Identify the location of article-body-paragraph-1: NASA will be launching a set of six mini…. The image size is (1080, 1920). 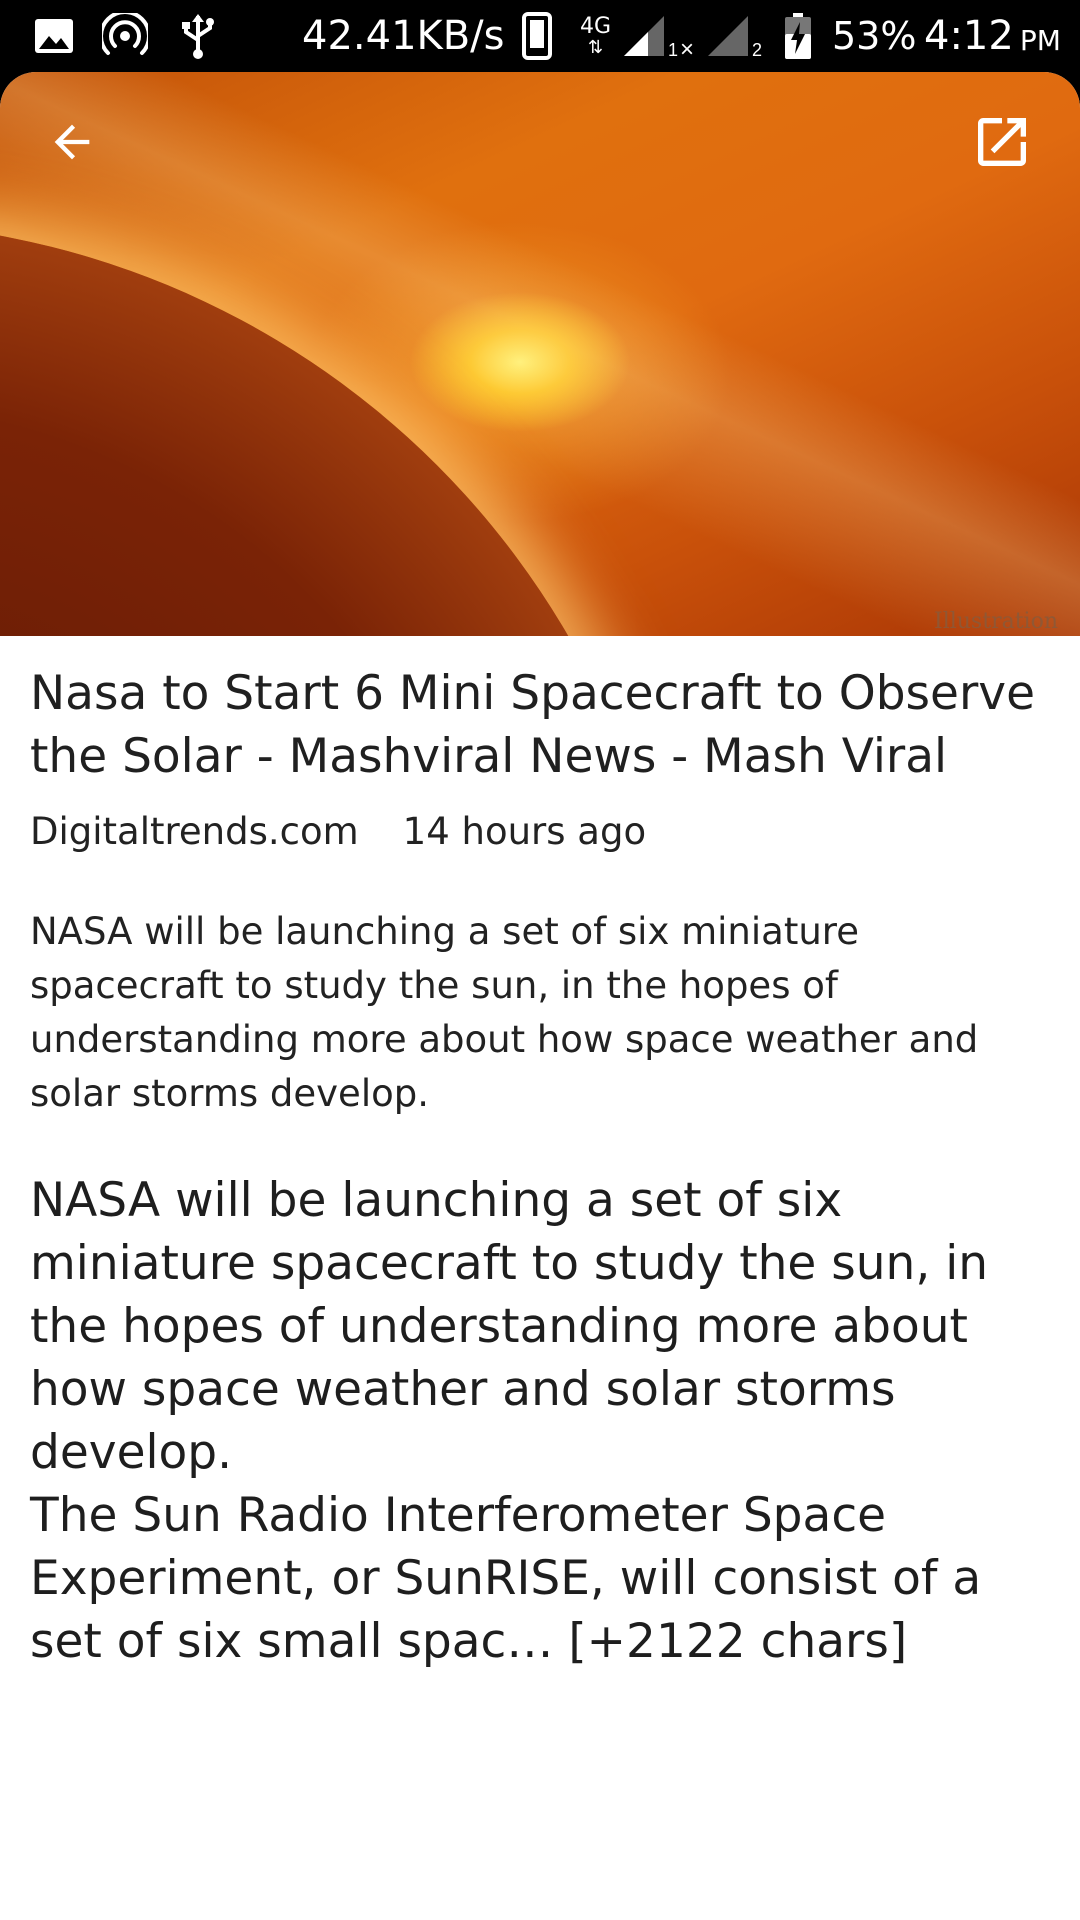
(509, 1326).